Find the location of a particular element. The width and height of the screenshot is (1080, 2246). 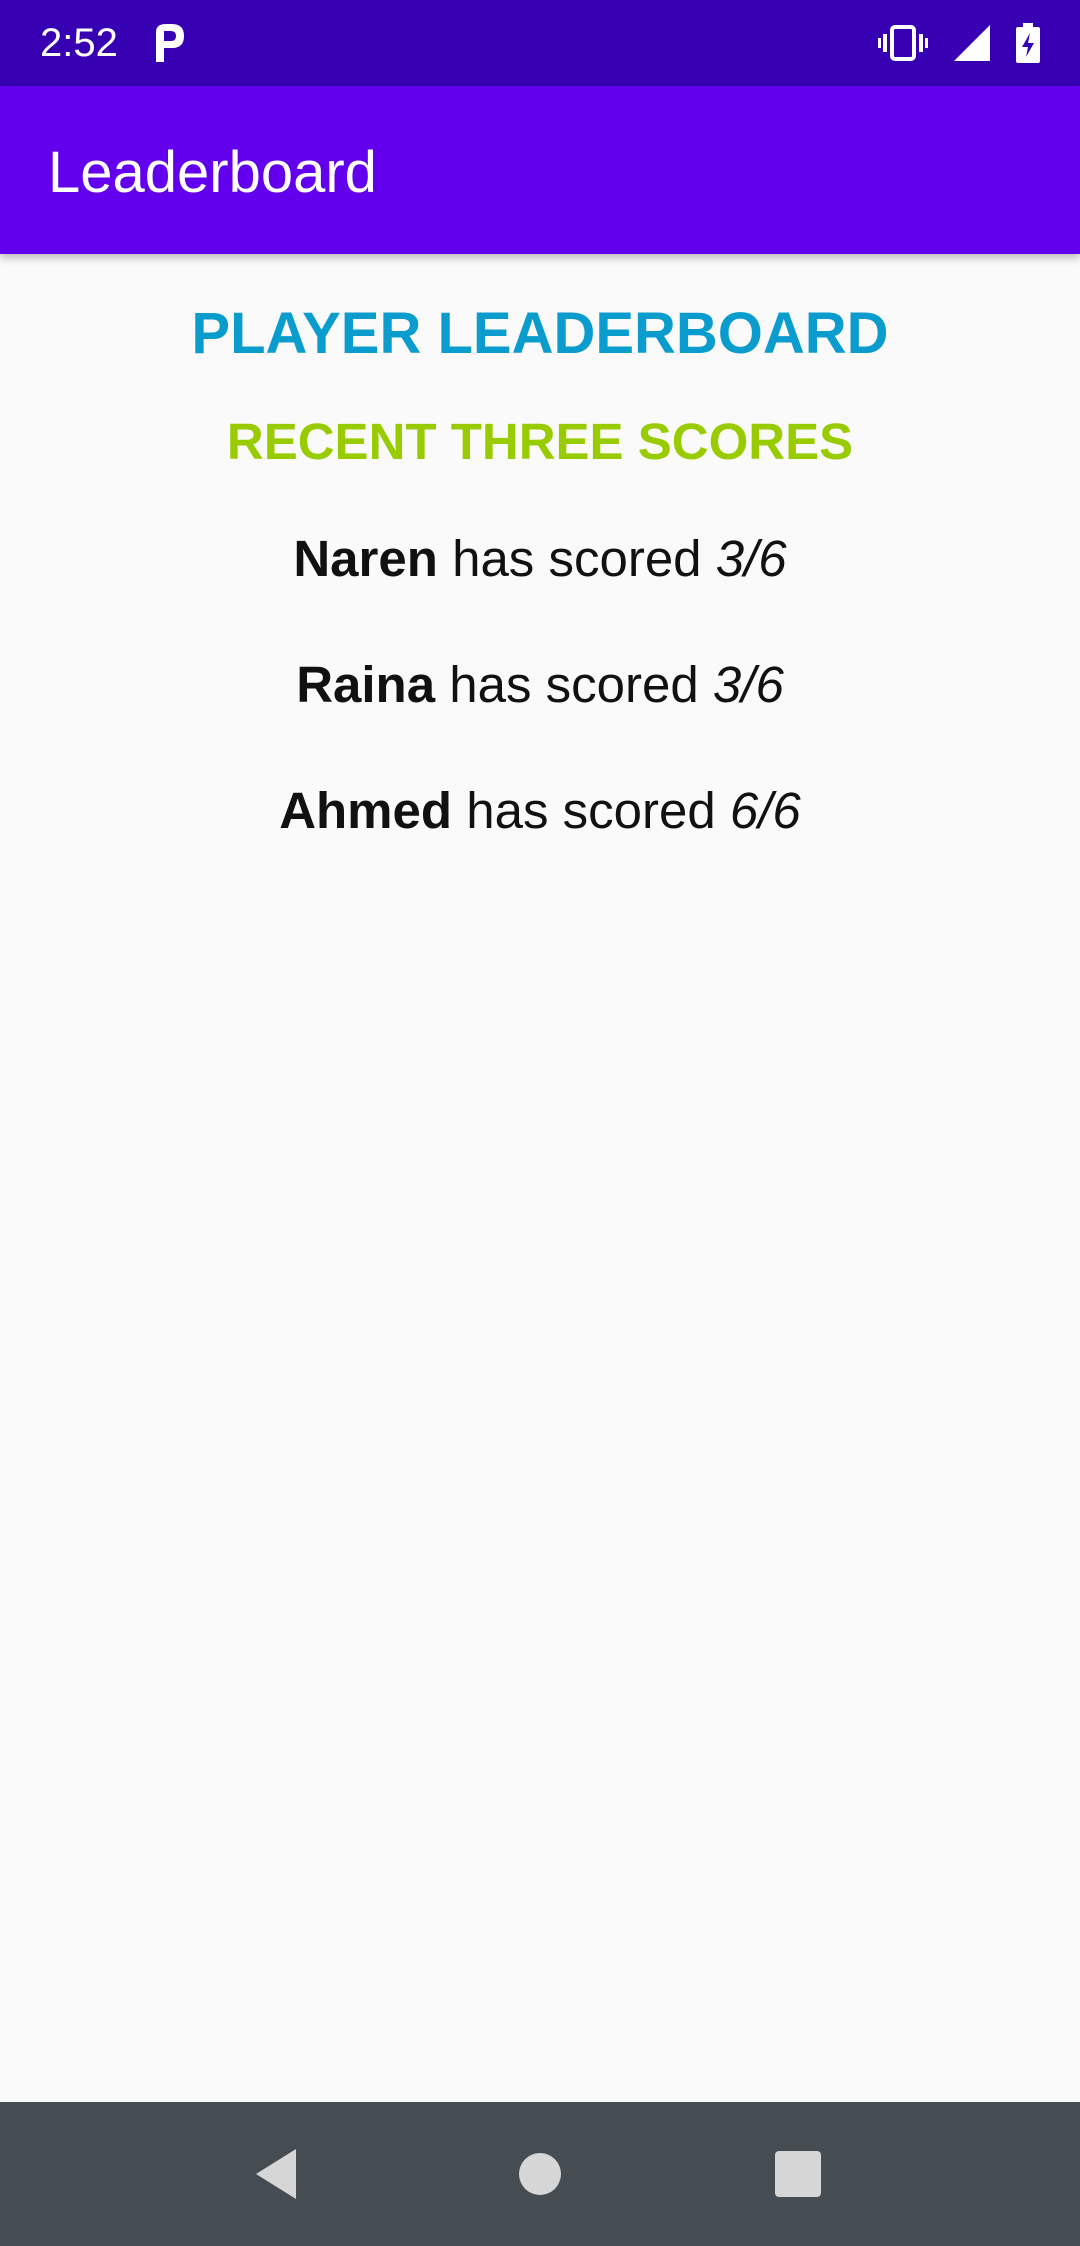

player-name: Raina is located at coordinates (366, 684).